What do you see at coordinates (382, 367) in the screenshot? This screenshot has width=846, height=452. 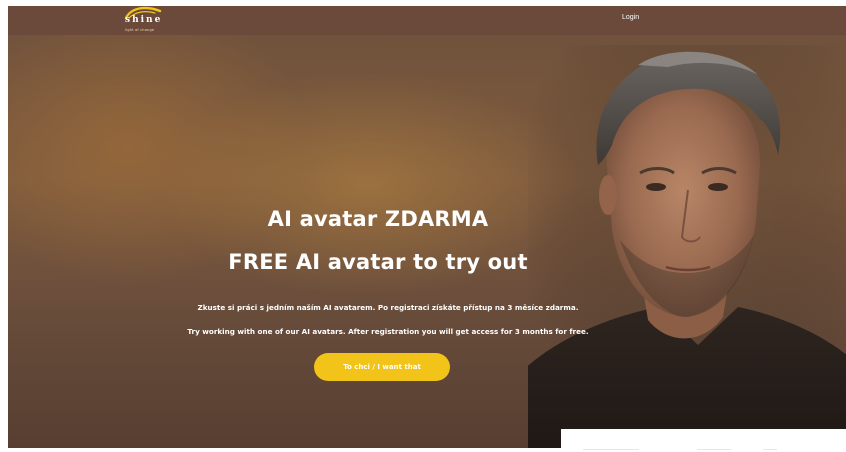 I see `i-want-that-button: To chci / I want that` at bounding box center [382, 367].